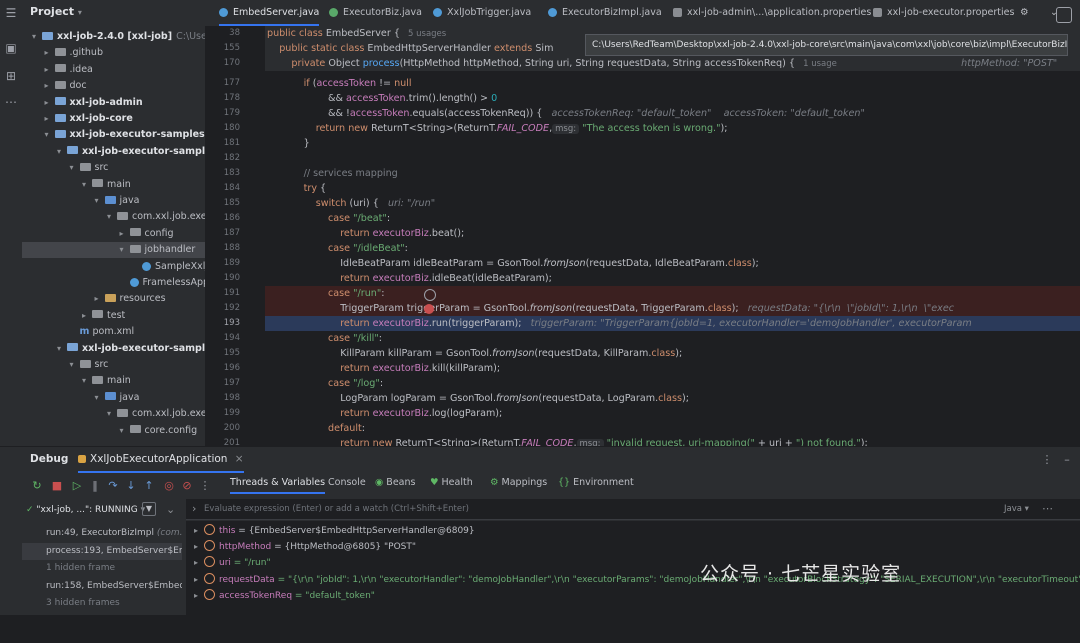 The height and width of the screenshot is (643, 1080). I want to click on step-into-icon: ↓, so click(131, 486).